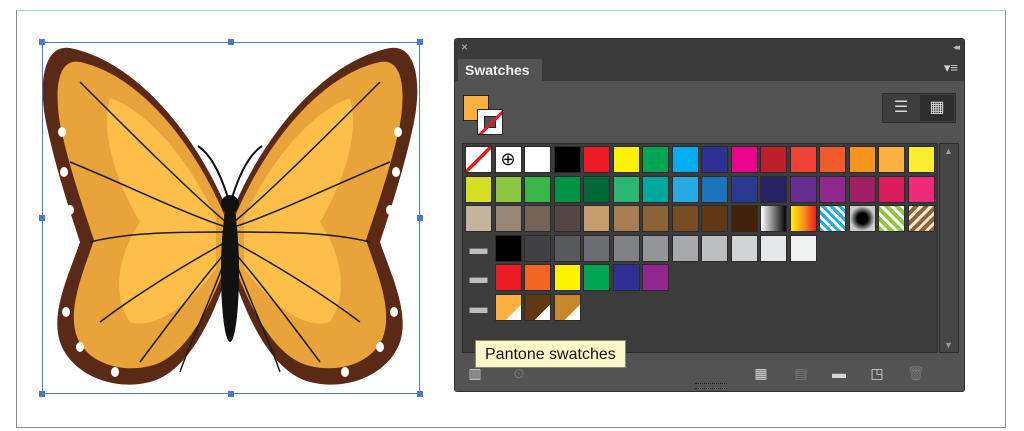 The image size is (1024, 431). Describe the element at coordinates (956, 47) in the screenshot. I see `collapse-icon: ◂◂` at that location.